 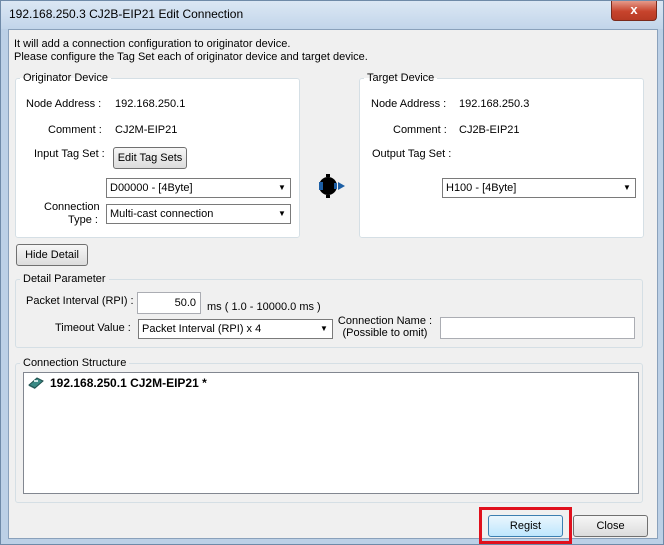 I want to click on connection-type-select: Multi-cast connection ▼, so click(x=198, y=214).